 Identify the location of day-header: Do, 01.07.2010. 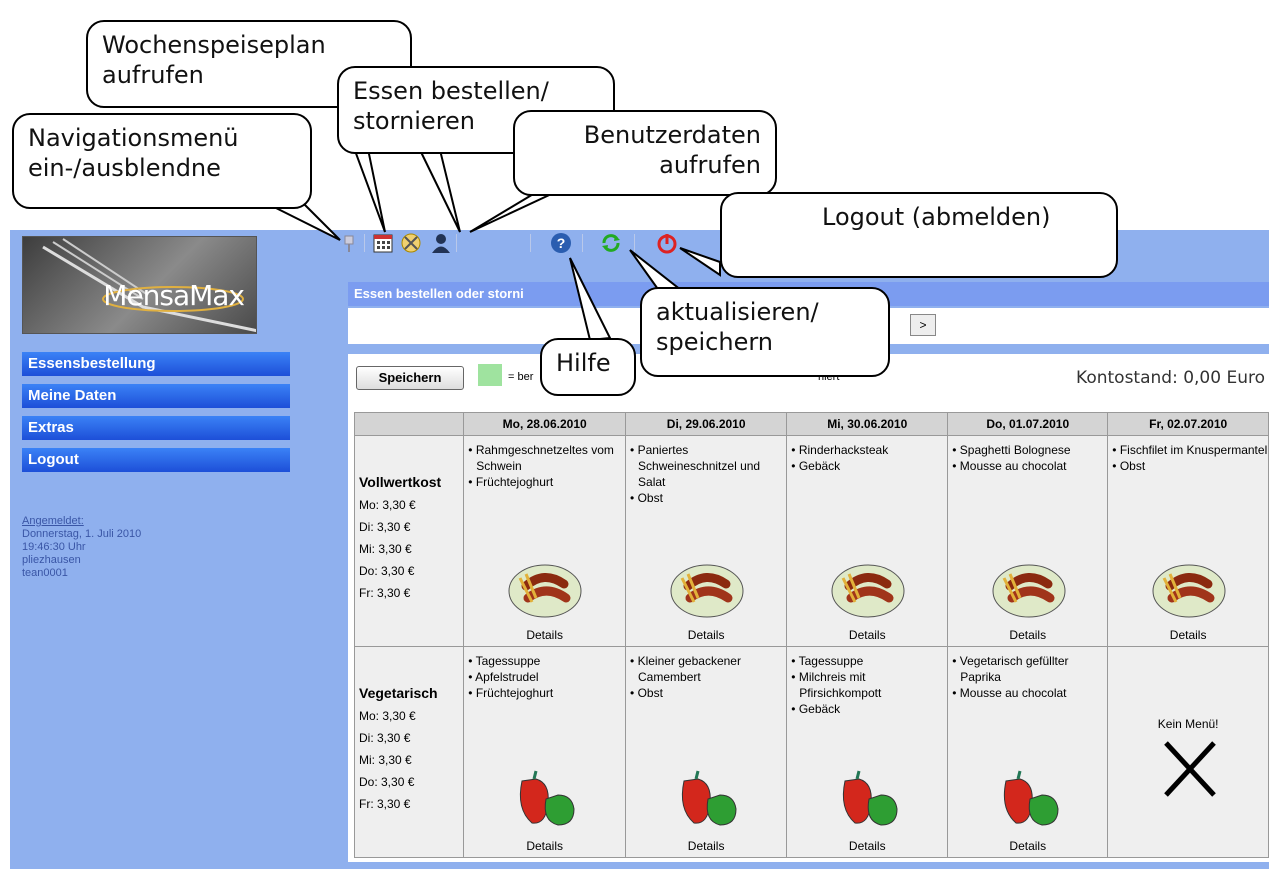
(1028, 424).